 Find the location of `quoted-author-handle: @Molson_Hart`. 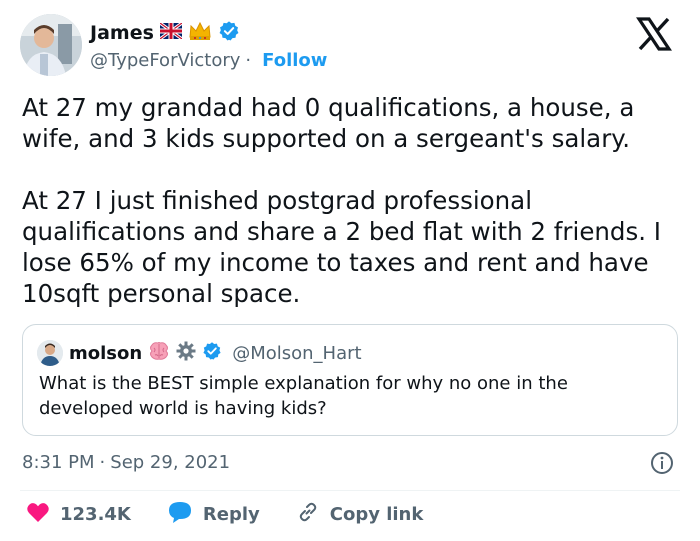

quoted-author-handle: @Molson_Hart is located at coordinates (296, 353).